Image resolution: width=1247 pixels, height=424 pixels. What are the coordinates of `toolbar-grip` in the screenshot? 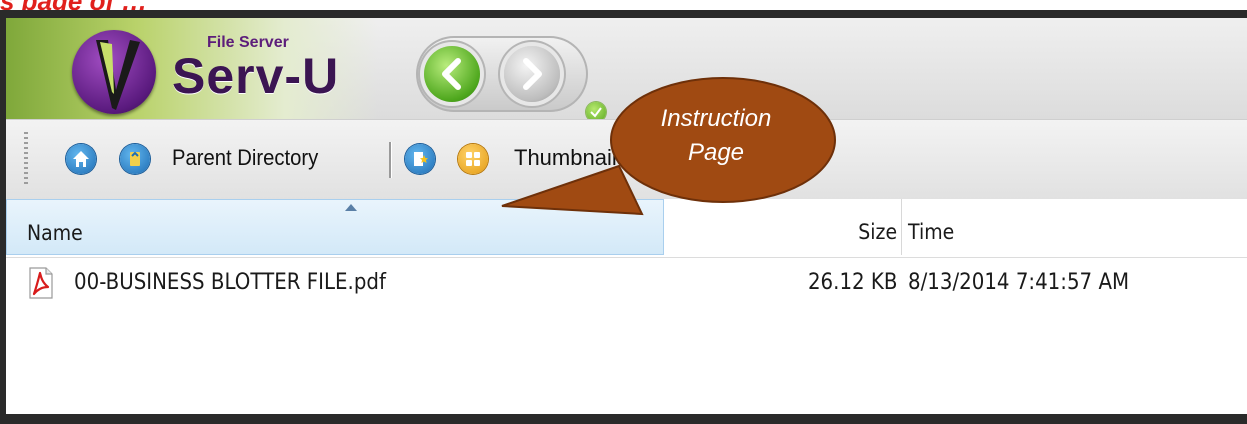 It's located at (26, 159).